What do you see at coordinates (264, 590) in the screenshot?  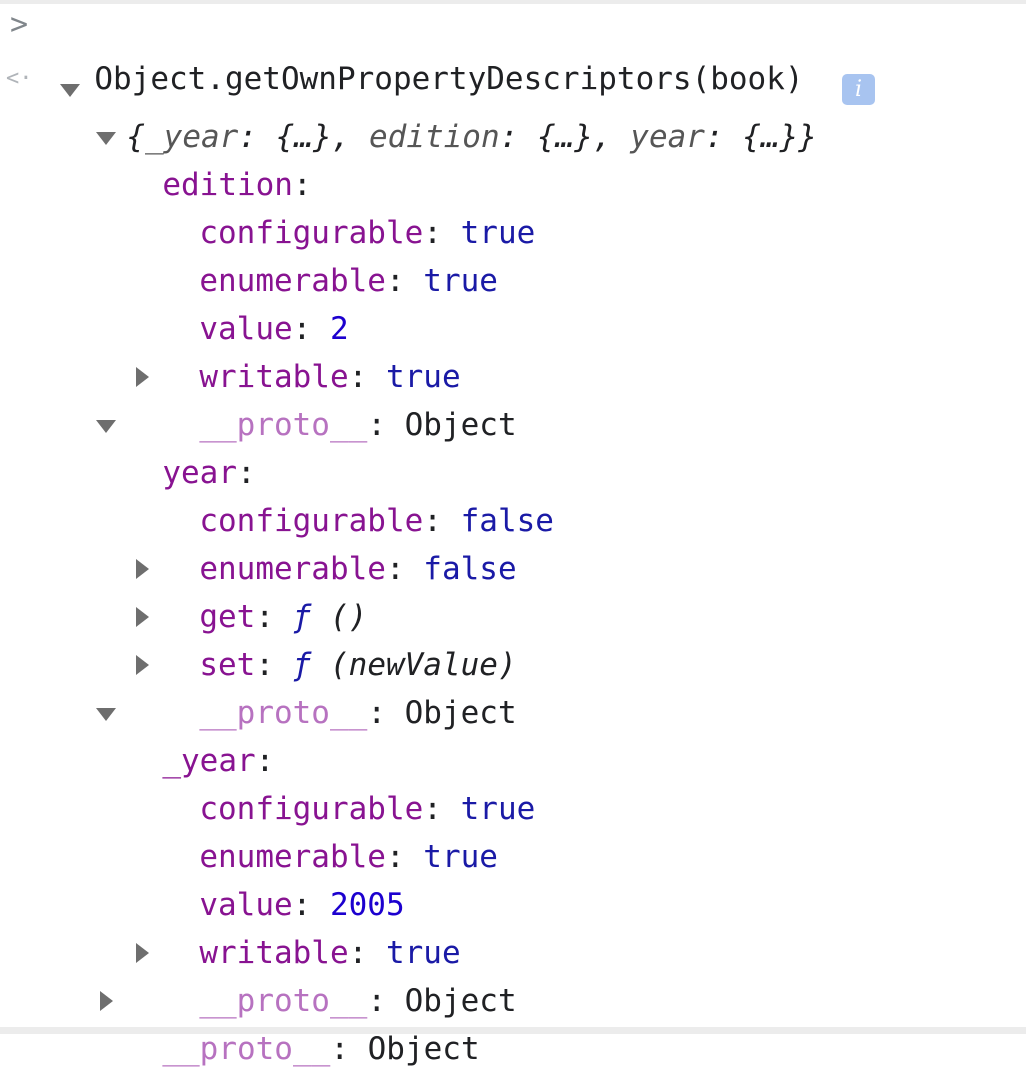 I see `getter-row: get: ƒ ()` at bounding box center [264, 590].